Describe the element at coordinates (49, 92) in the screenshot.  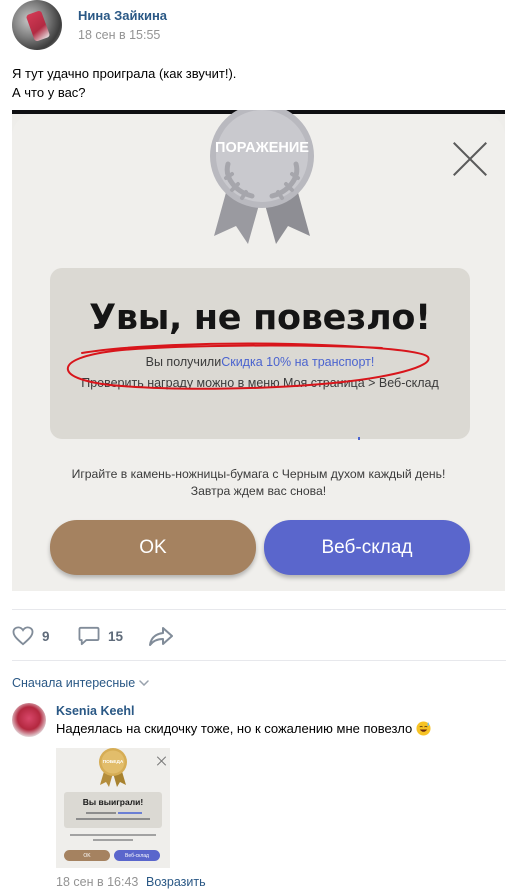
I see `post-text-line: А что у вас?` at that location.